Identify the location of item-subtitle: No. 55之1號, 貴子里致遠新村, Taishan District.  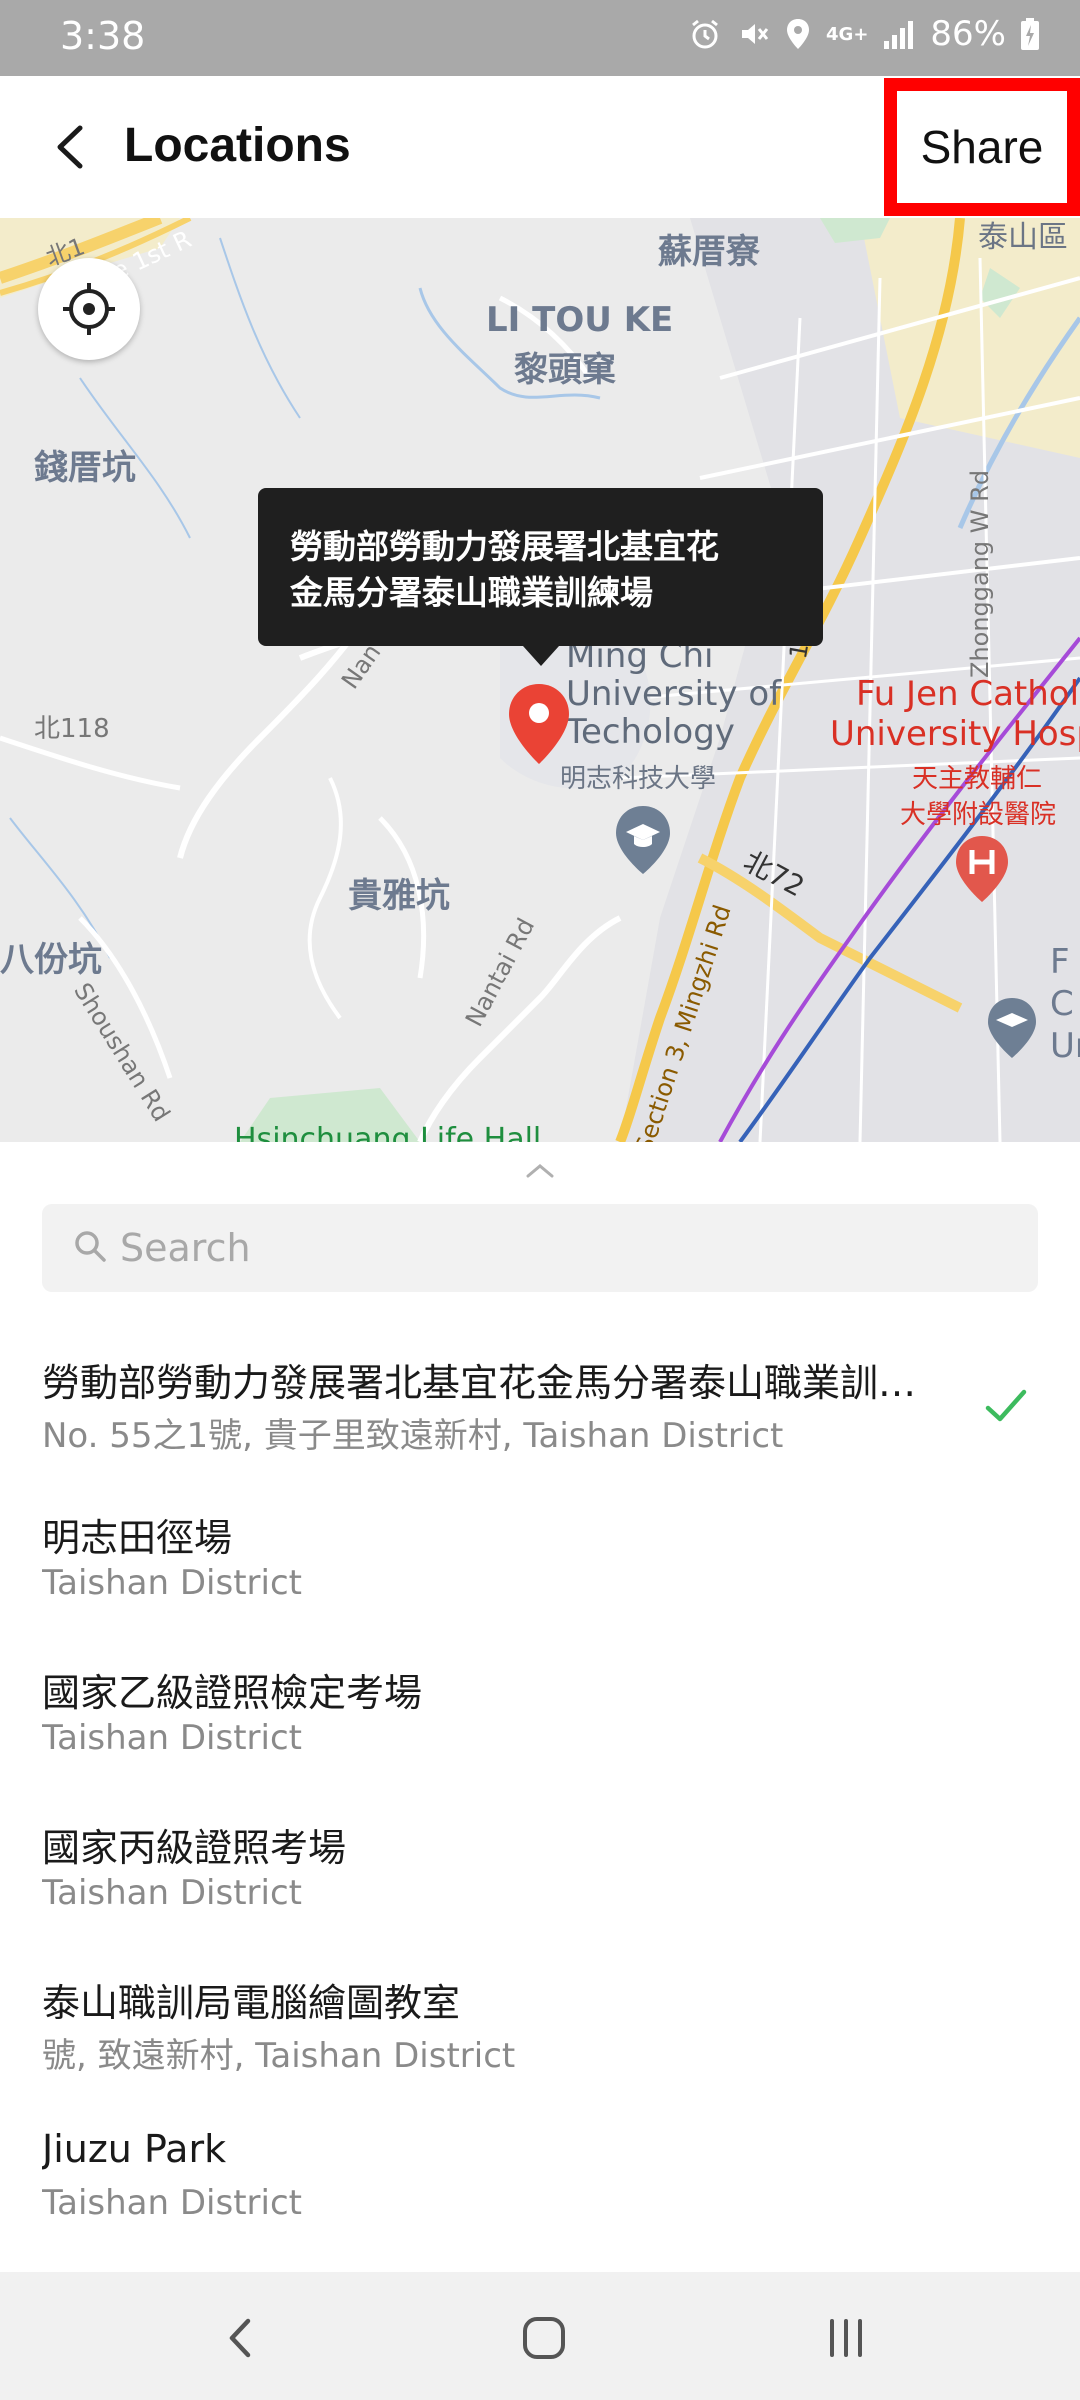
(413, 1436).